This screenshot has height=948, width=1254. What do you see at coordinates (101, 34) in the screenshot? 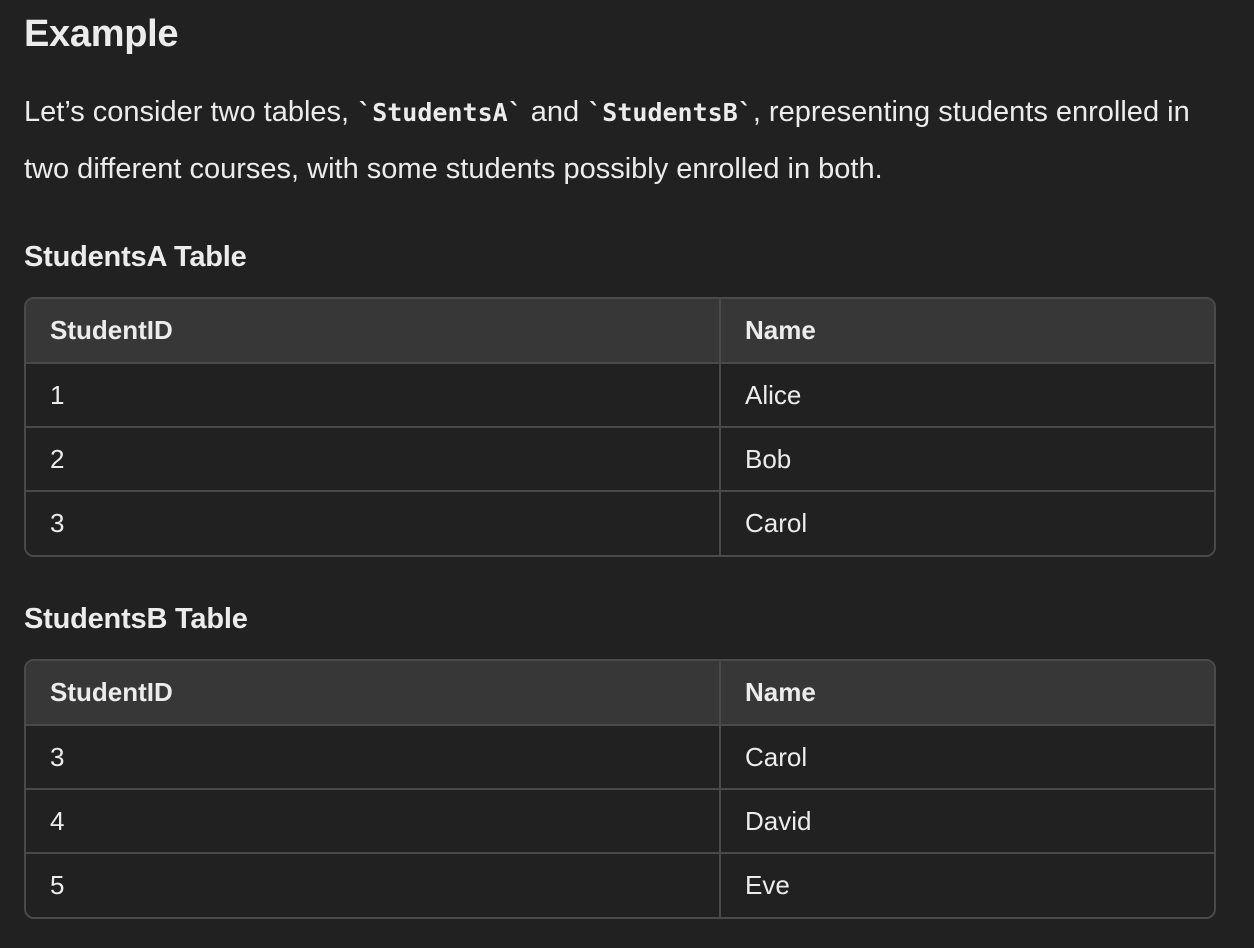
I see `section-heading: Example` at bounding box center [101, 34].